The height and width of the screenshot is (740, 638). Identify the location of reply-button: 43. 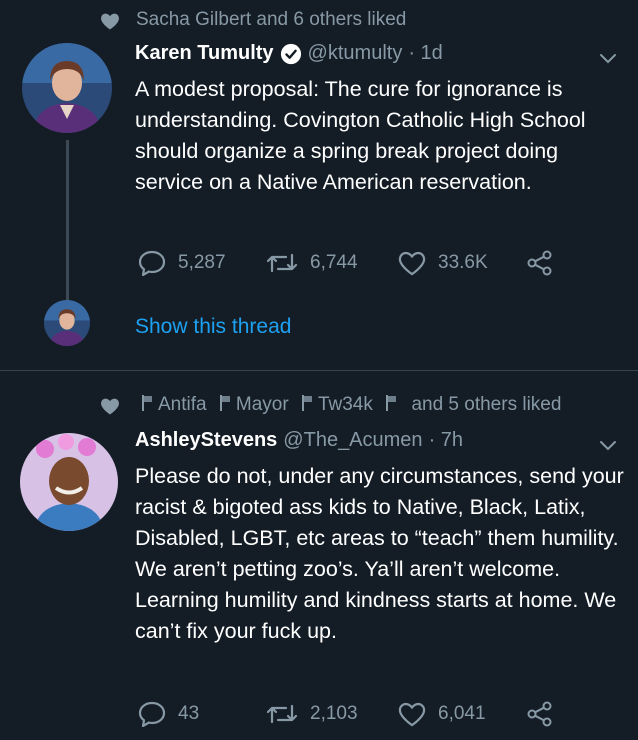
(168, 714).